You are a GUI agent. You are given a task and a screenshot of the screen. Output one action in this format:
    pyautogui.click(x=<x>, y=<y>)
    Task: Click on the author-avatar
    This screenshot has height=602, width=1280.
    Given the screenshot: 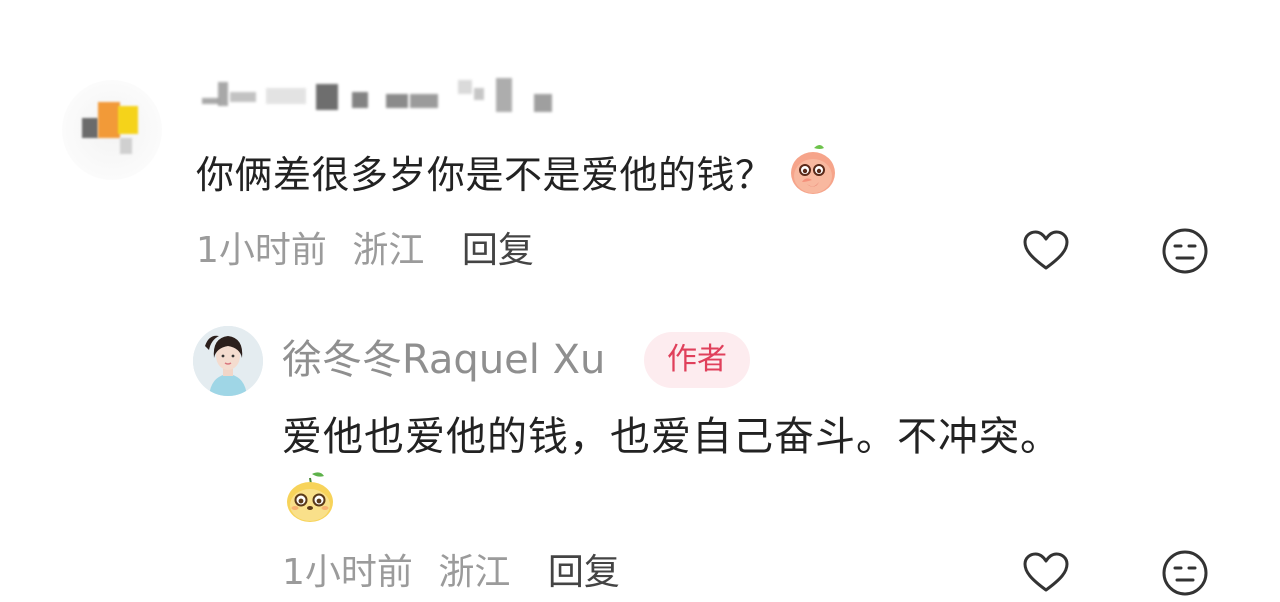 What is the action you would take?
    pyautogui.click(x=228, y=361)
    